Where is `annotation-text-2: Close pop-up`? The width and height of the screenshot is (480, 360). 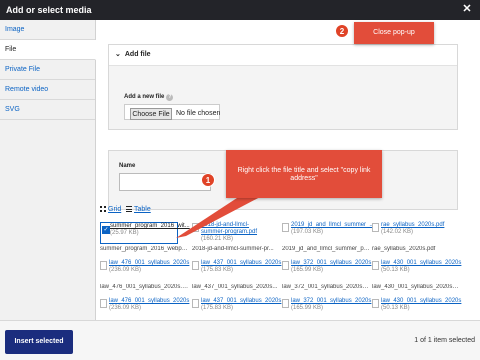
annotation-text-2: Close pop-up is located at coordinates (394, 32).